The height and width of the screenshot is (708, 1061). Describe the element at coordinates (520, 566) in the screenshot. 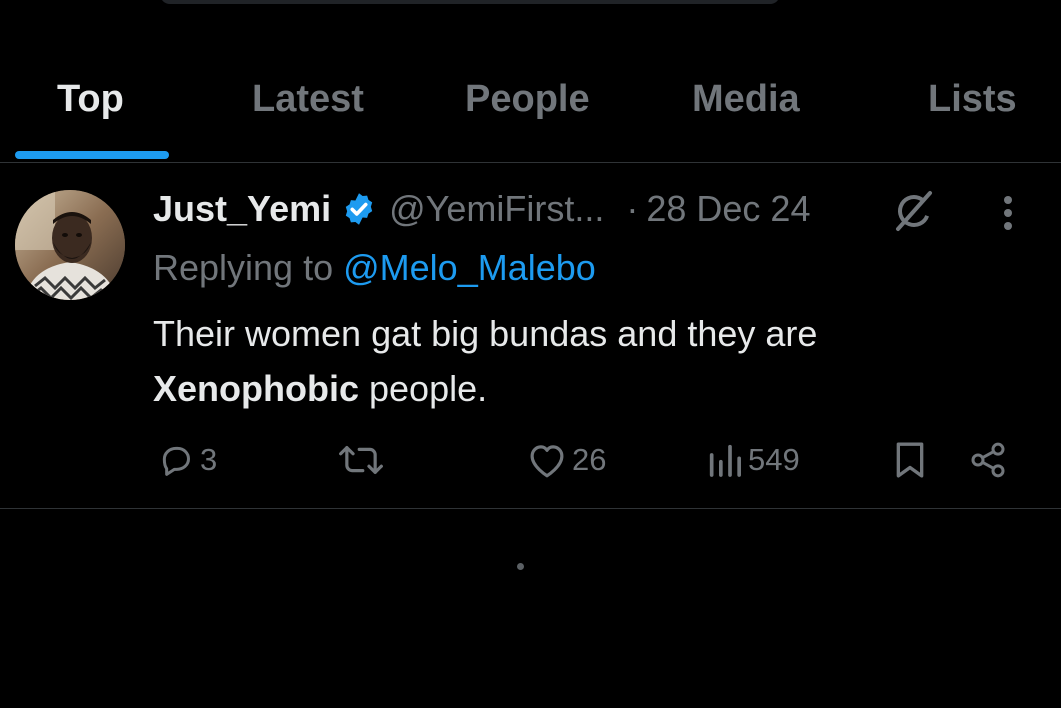

I see `loading-dot` at that location.